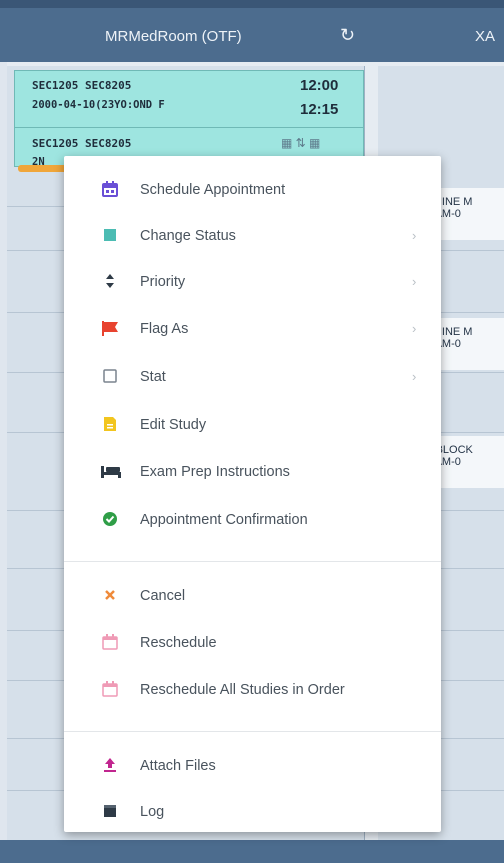  What do you see at coordinates (319, 85) in the screenshot?
I see `start-time: 12:00` at bounding box center [319, 85].